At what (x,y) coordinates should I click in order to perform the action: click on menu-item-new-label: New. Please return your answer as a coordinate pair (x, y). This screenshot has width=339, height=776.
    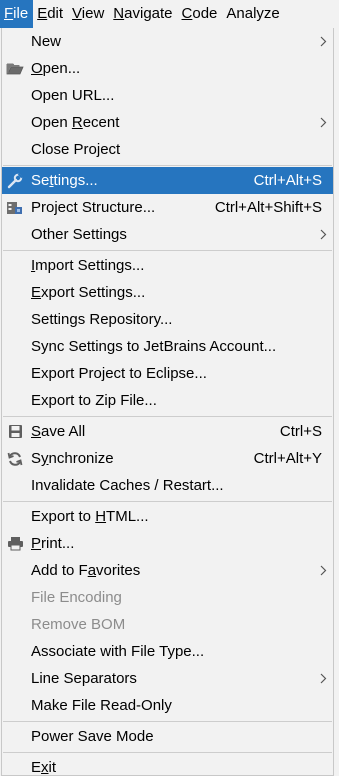
    Looking at the image, I should click on (46, 41).